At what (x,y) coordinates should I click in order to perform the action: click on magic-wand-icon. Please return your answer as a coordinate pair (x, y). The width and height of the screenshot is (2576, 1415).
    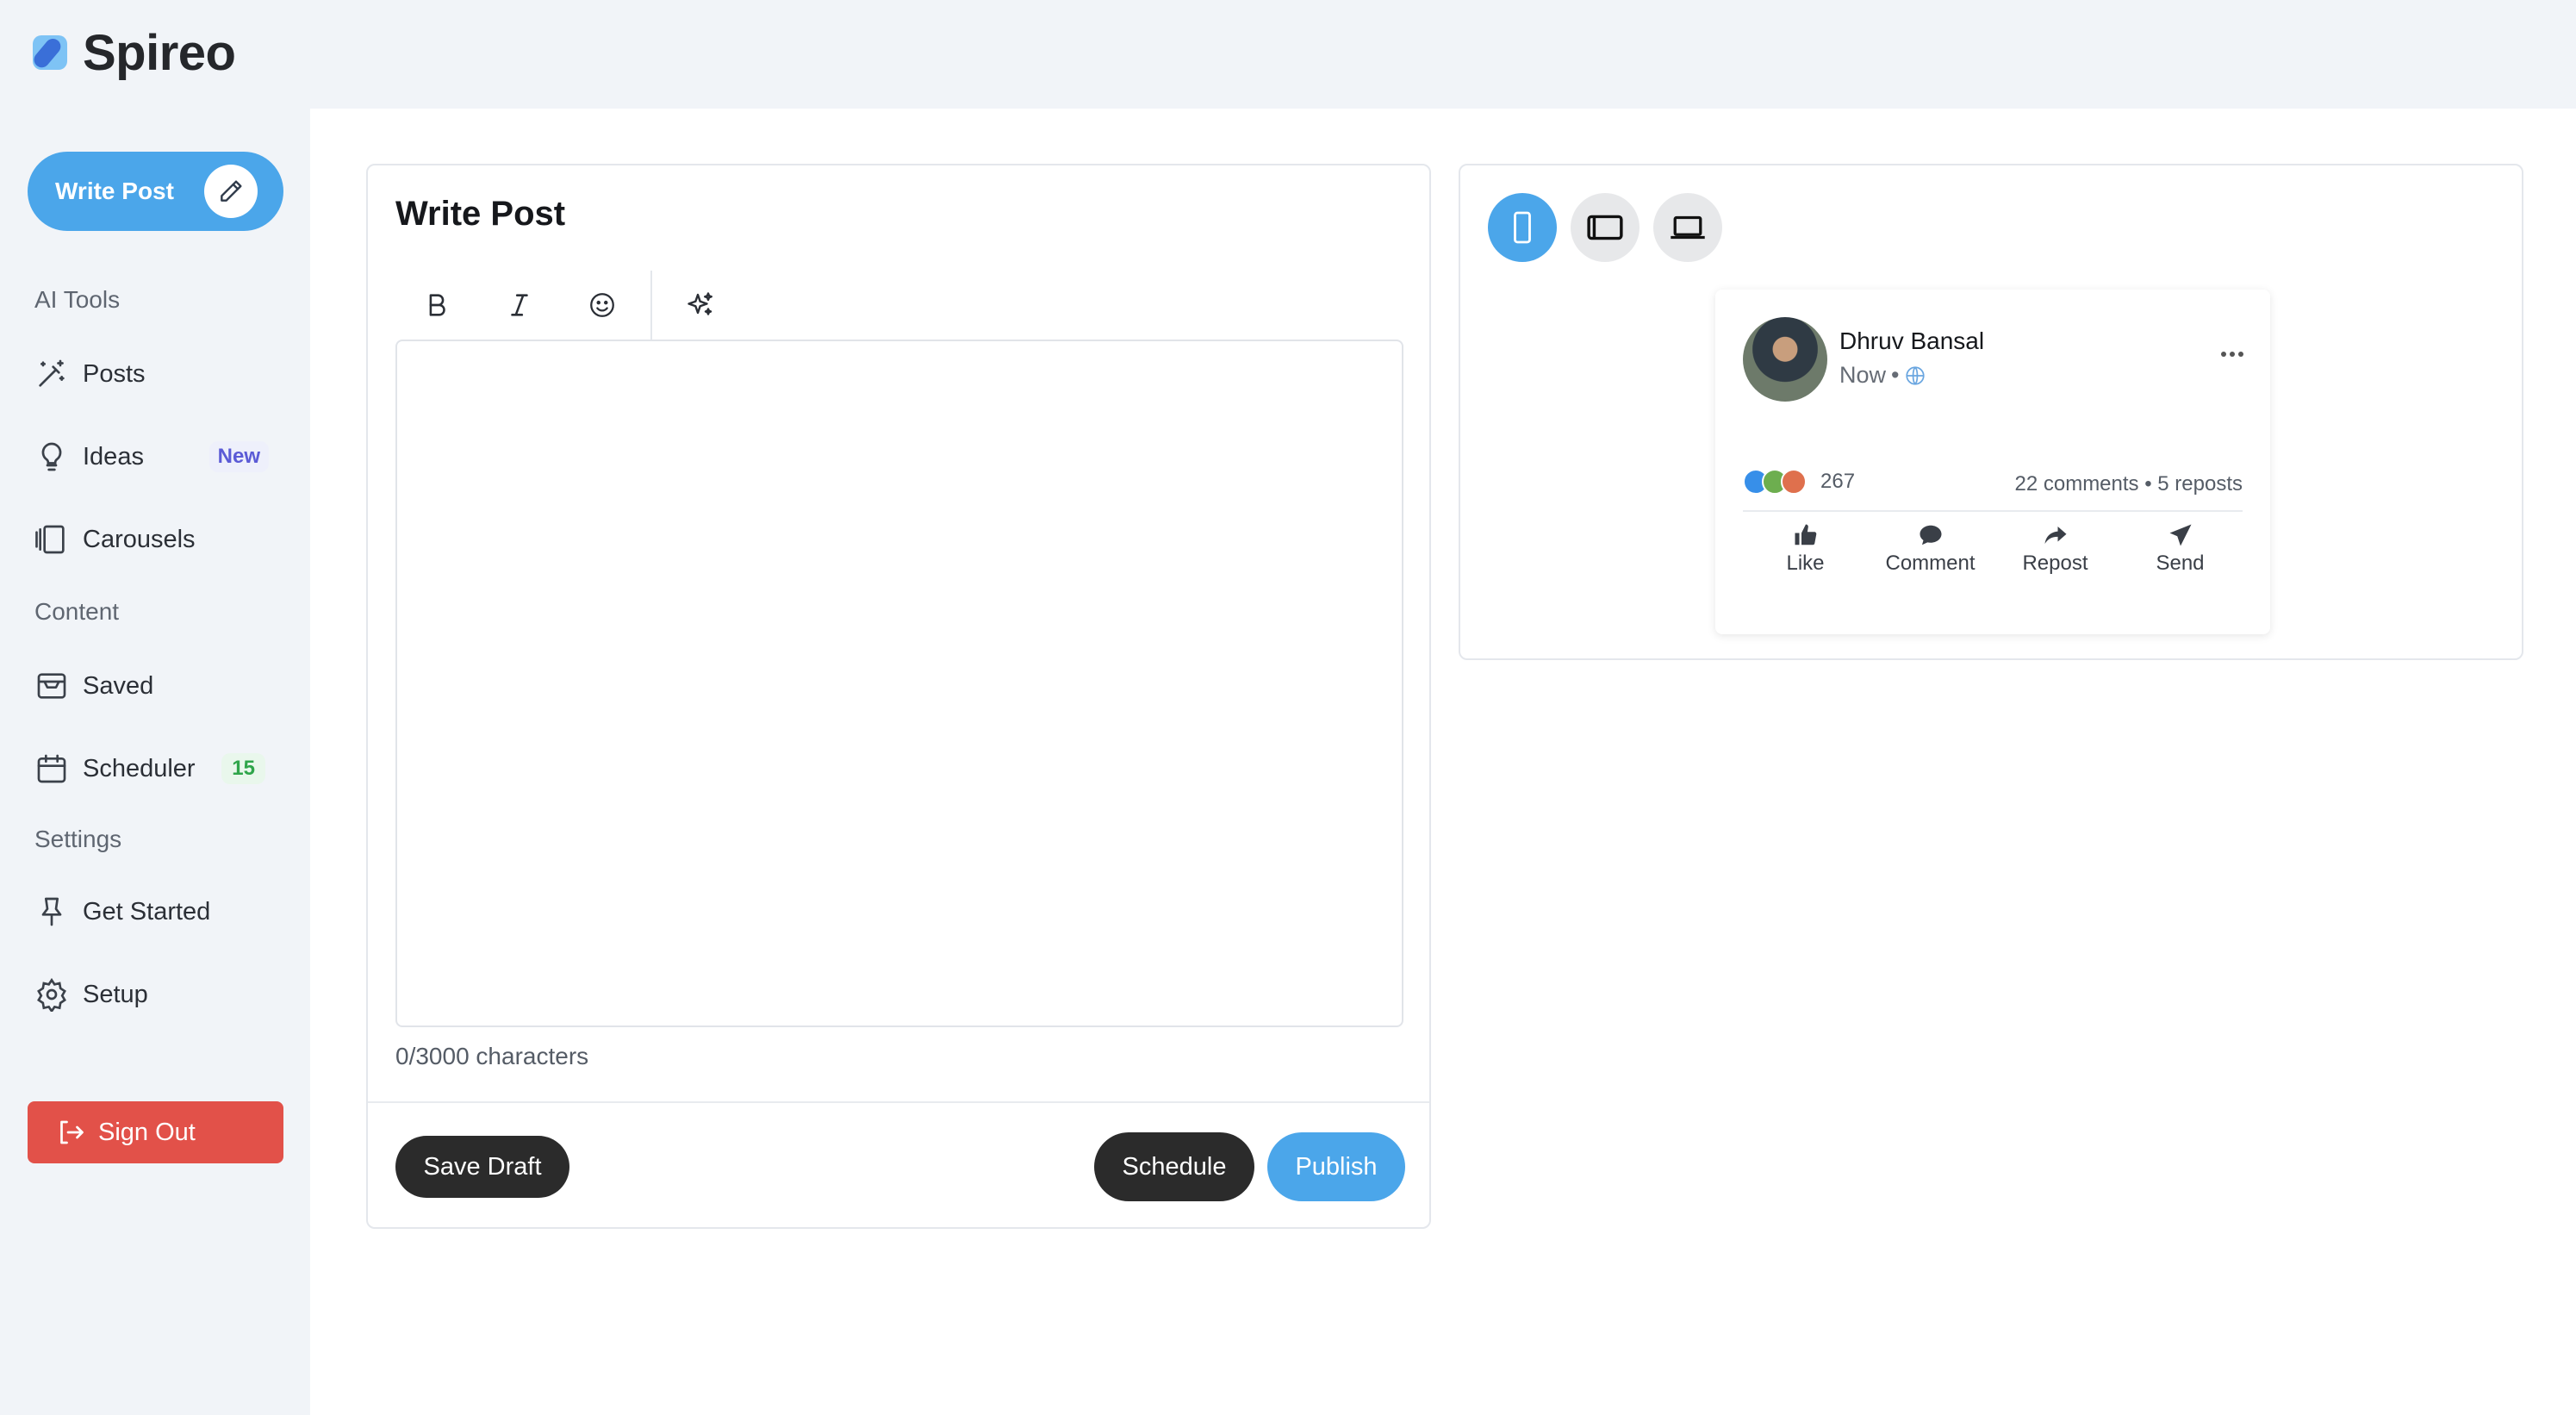
    Looking at the image, I should click on (52, 373).